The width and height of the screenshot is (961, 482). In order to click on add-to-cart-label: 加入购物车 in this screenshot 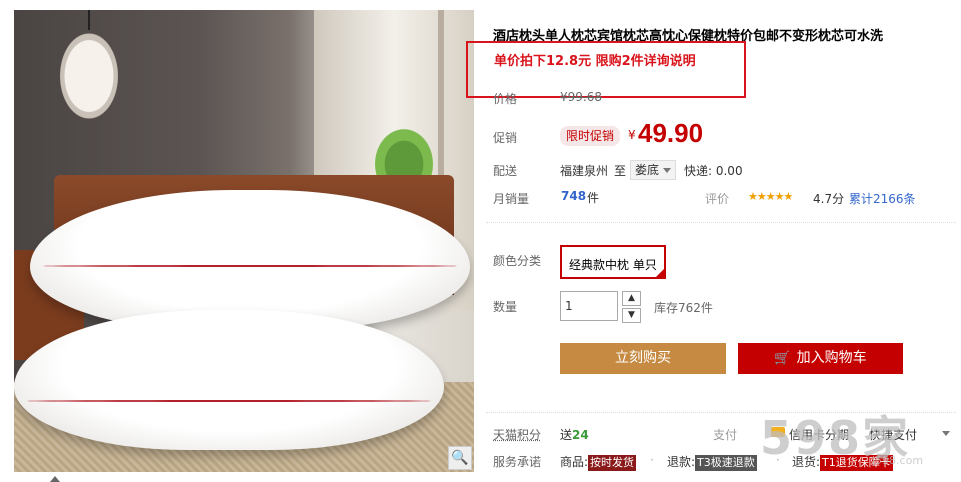, I will do `click(831, 358)`.